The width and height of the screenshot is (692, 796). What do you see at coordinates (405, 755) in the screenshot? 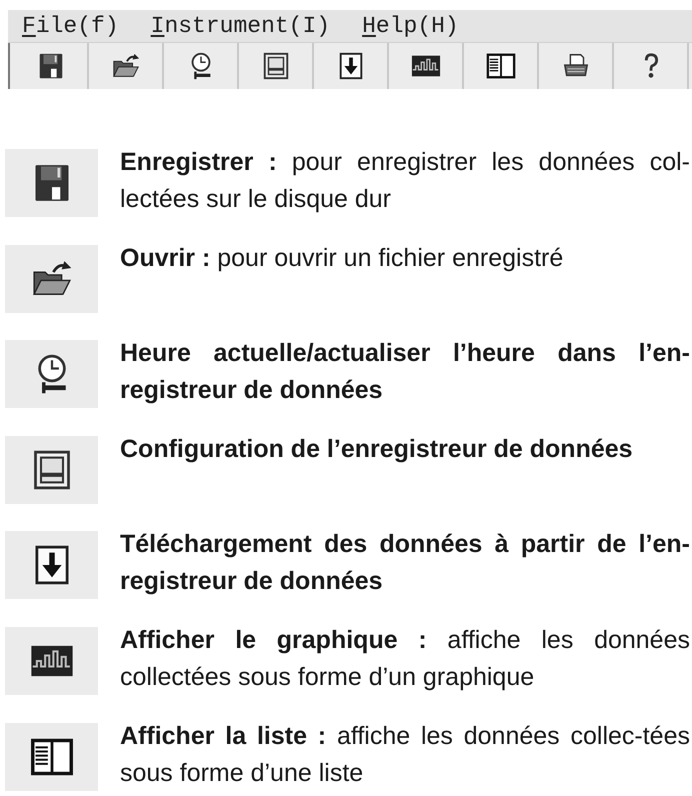
I see `description-text: Afficher la liste : affiche les données collec-tées sous forme d’une liste` at bounding box center [405, 755].